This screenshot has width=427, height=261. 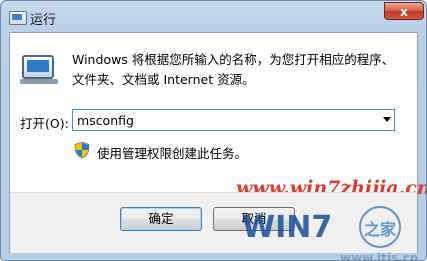 What do you see at coordinates (18, 18) in the screenshot?
I see `run-app-icon` at bounding box center [18, 18].